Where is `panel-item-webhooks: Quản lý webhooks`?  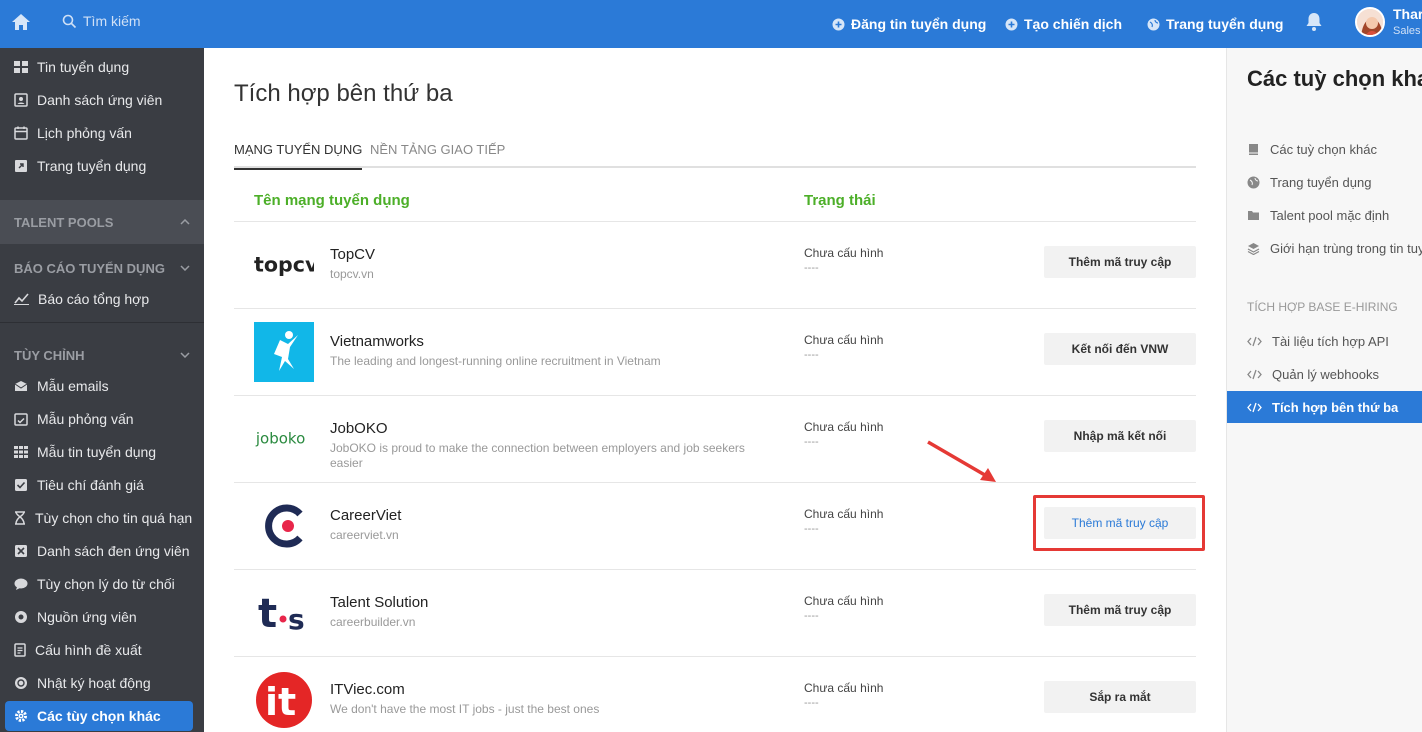
panel-item-webhooks: Quản lý webhooks is located at coordinates (1324, 374).